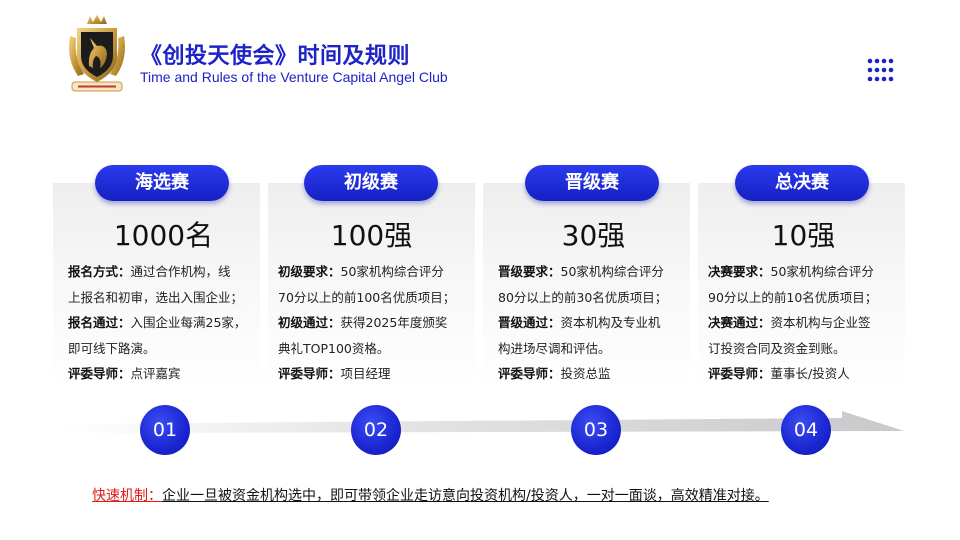  What do you see at coordinates (592, 183) in the screenshot?
I see `stage-name-badge: 晋级赛` at bounding box center [592, 183].